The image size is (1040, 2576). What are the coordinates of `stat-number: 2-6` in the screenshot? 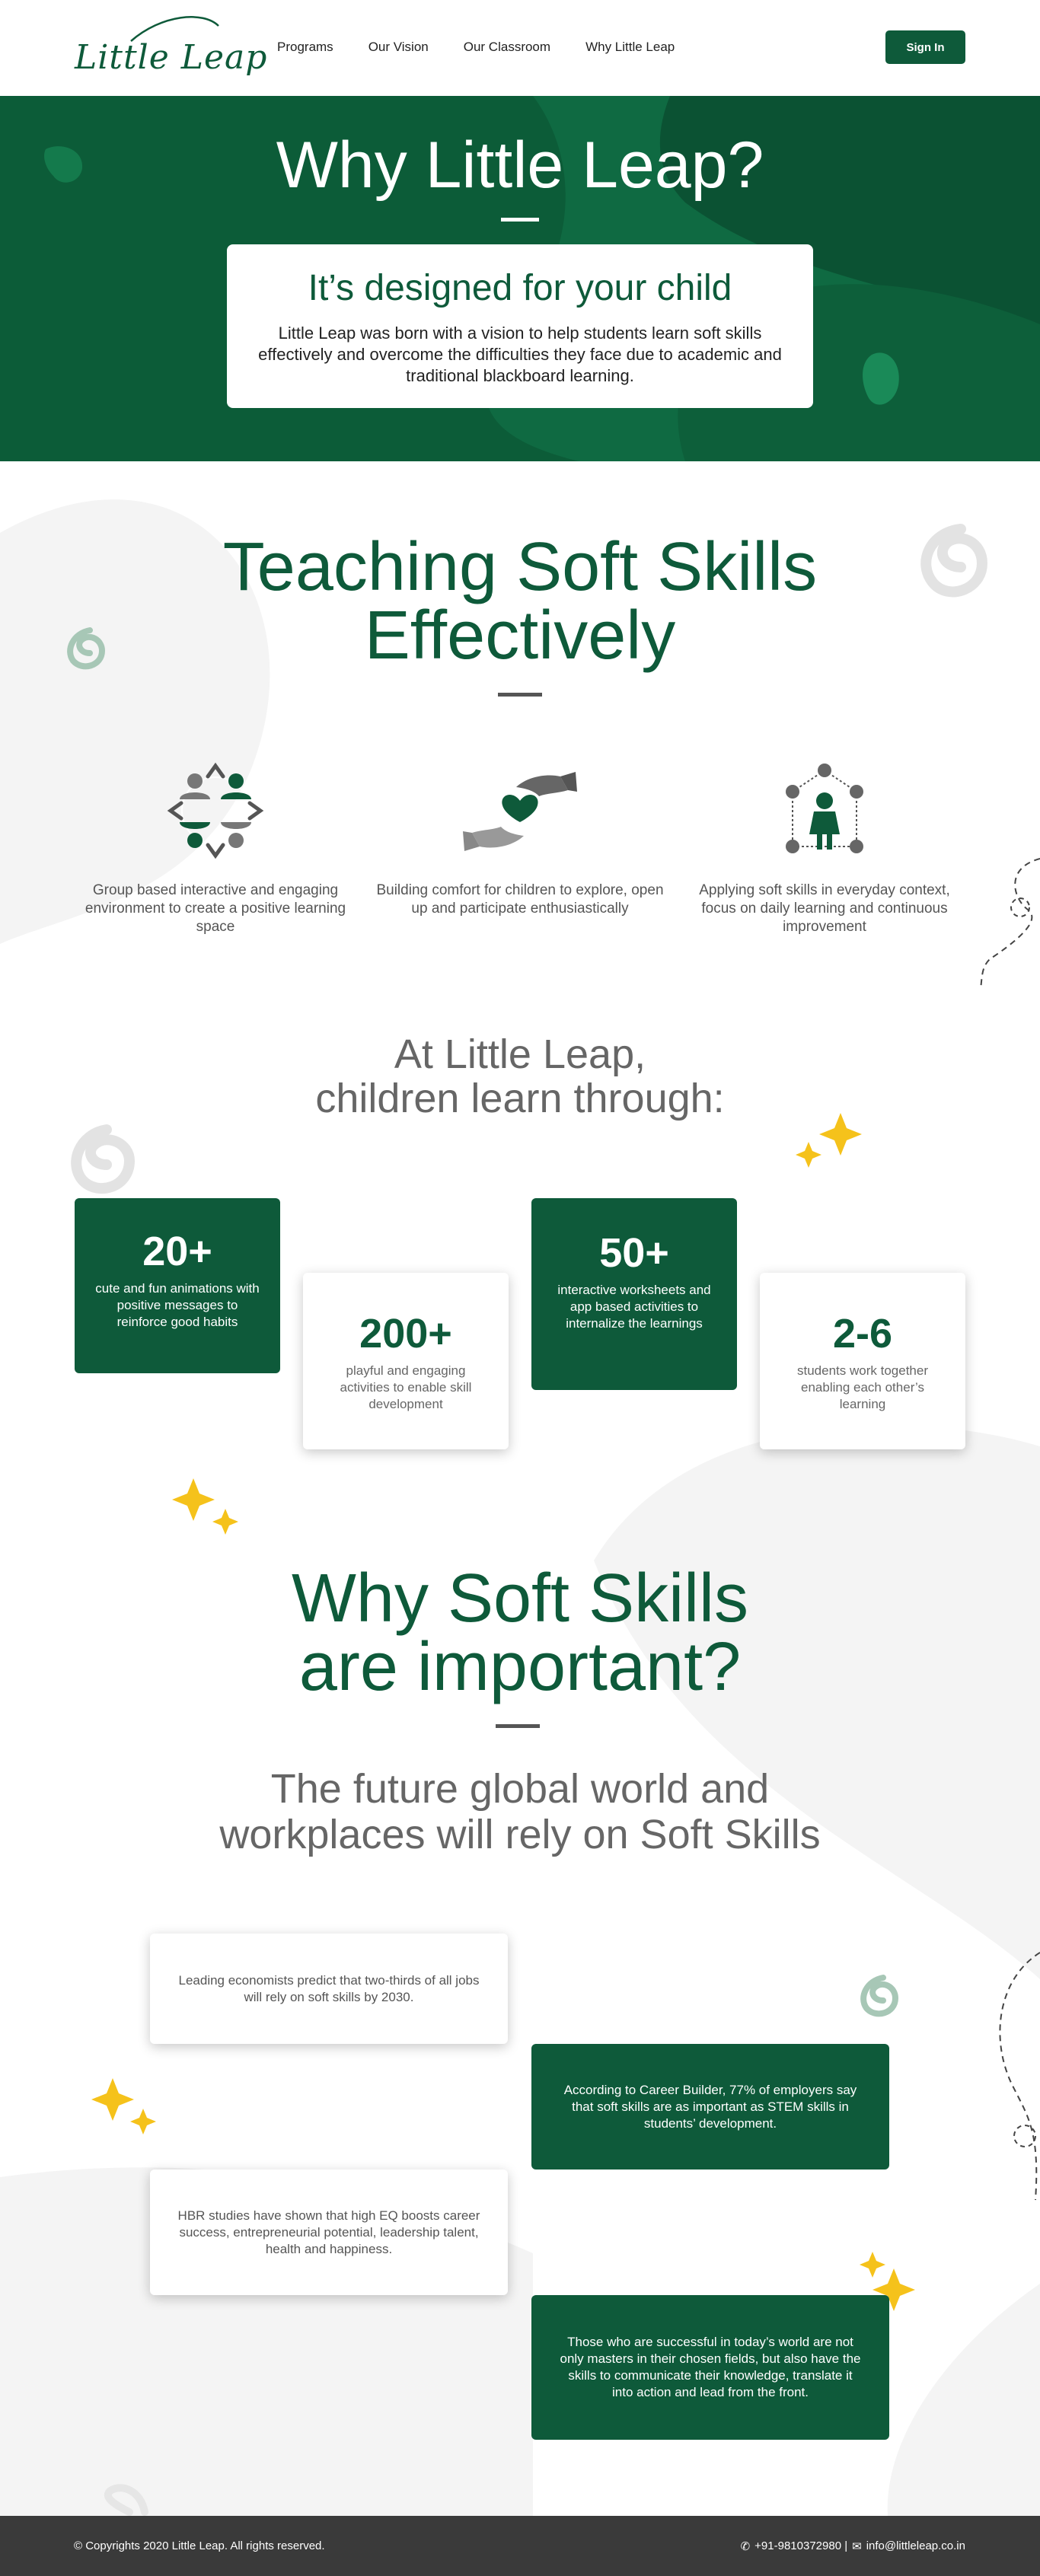 It's located at (862, 1334).